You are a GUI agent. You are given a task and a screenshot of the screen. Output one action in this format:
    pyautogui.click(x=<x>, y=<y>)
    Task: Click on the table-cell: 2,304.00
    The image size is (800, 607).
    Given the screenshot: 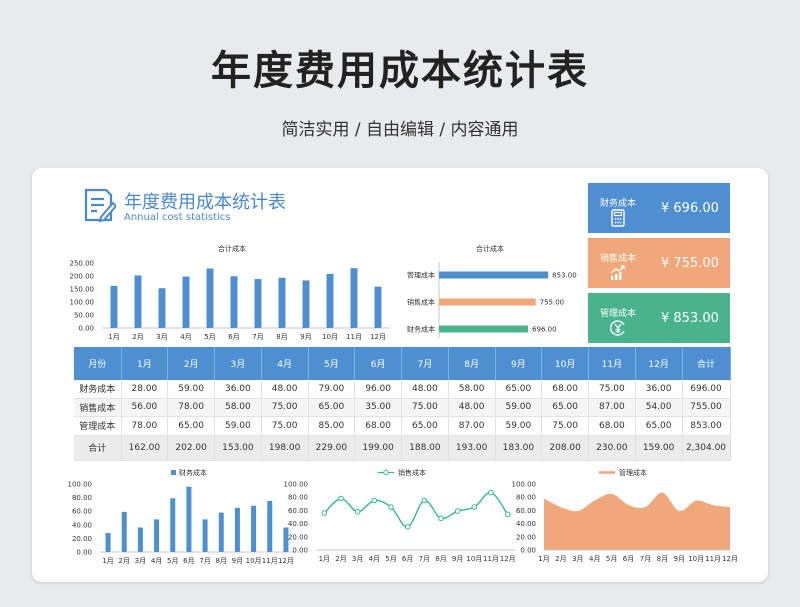 What is the action you would take?
    pyautogui.click(x=706, y=448)
    